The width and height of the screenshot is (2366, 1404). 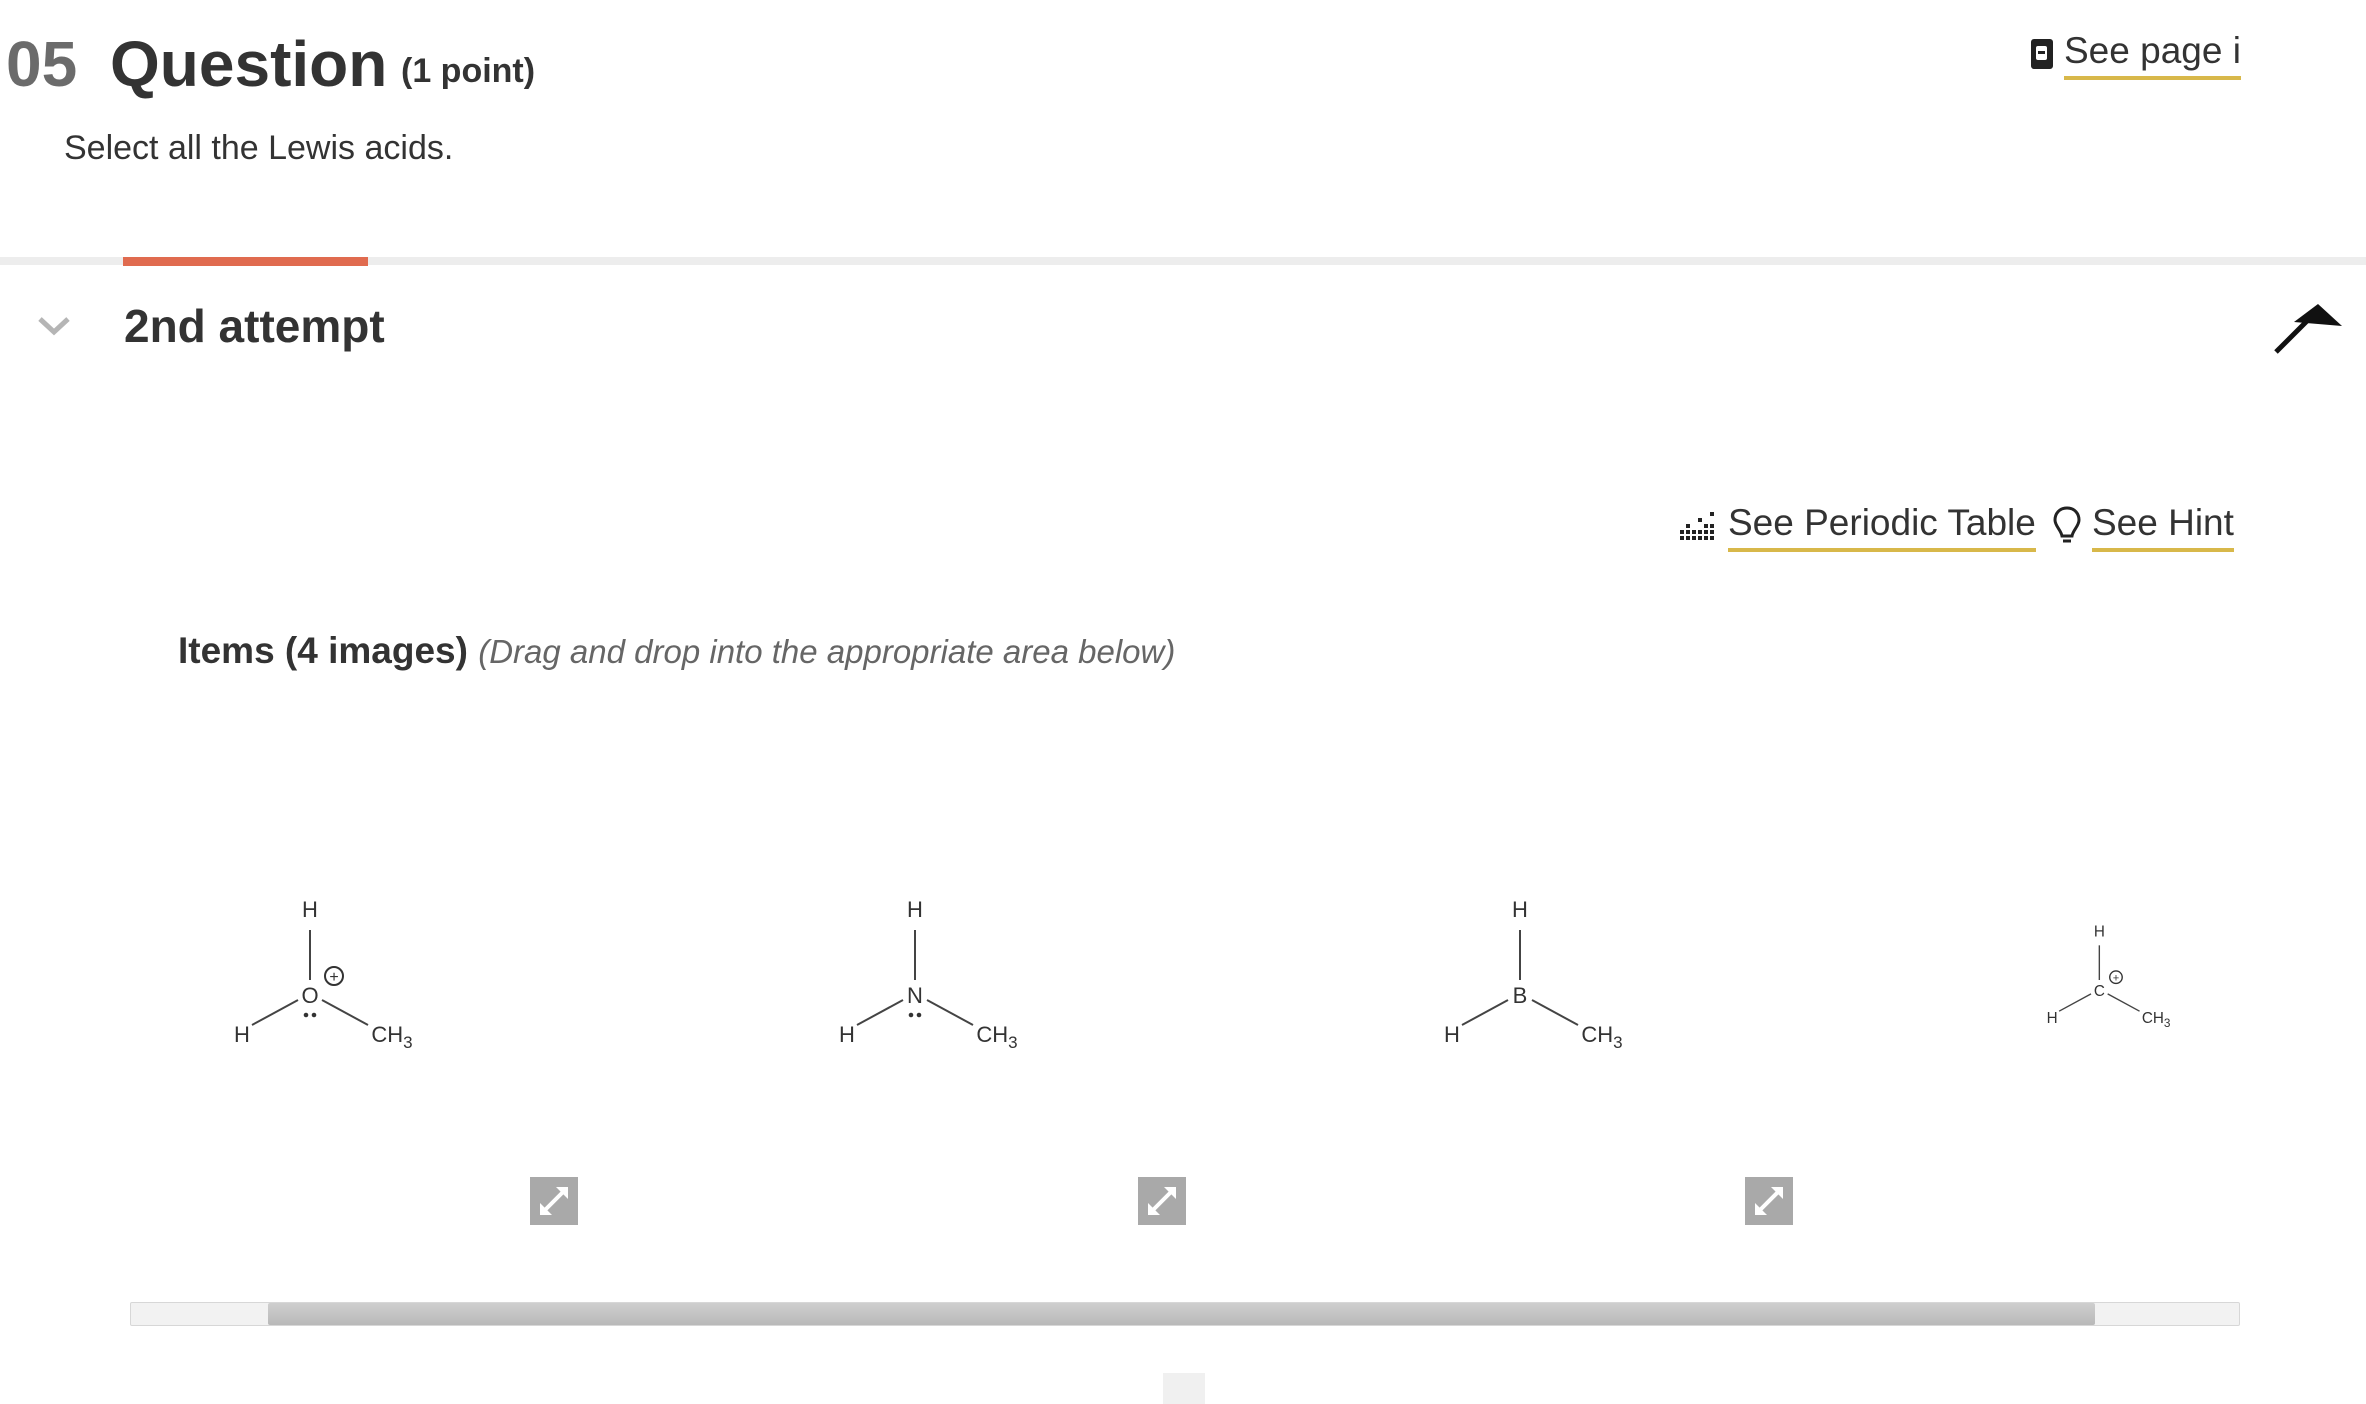 What do you see at coordinates (1882, 526) in the screenshot?
I see `see-periodic-table-label: See Periodic Table` at bounding box center [1882, 526].